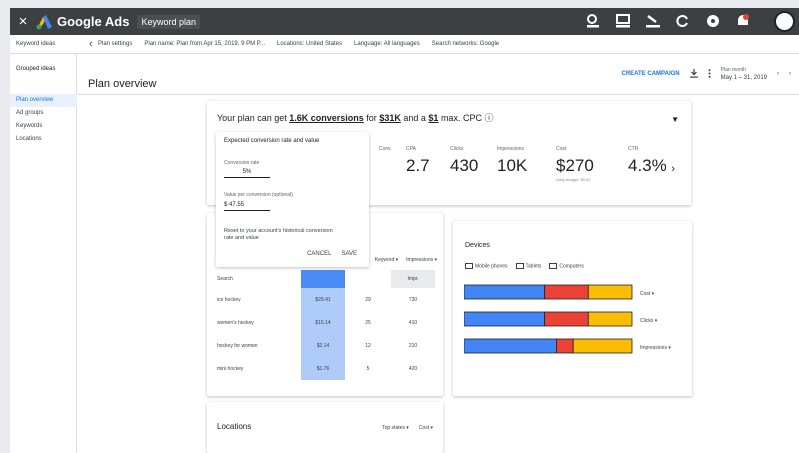 The width and height of the screenshot is (799, 453). Describe the element at coordinates (237, 345) in the screenshot. I see `keyword-cell: hockey for women` at that location.